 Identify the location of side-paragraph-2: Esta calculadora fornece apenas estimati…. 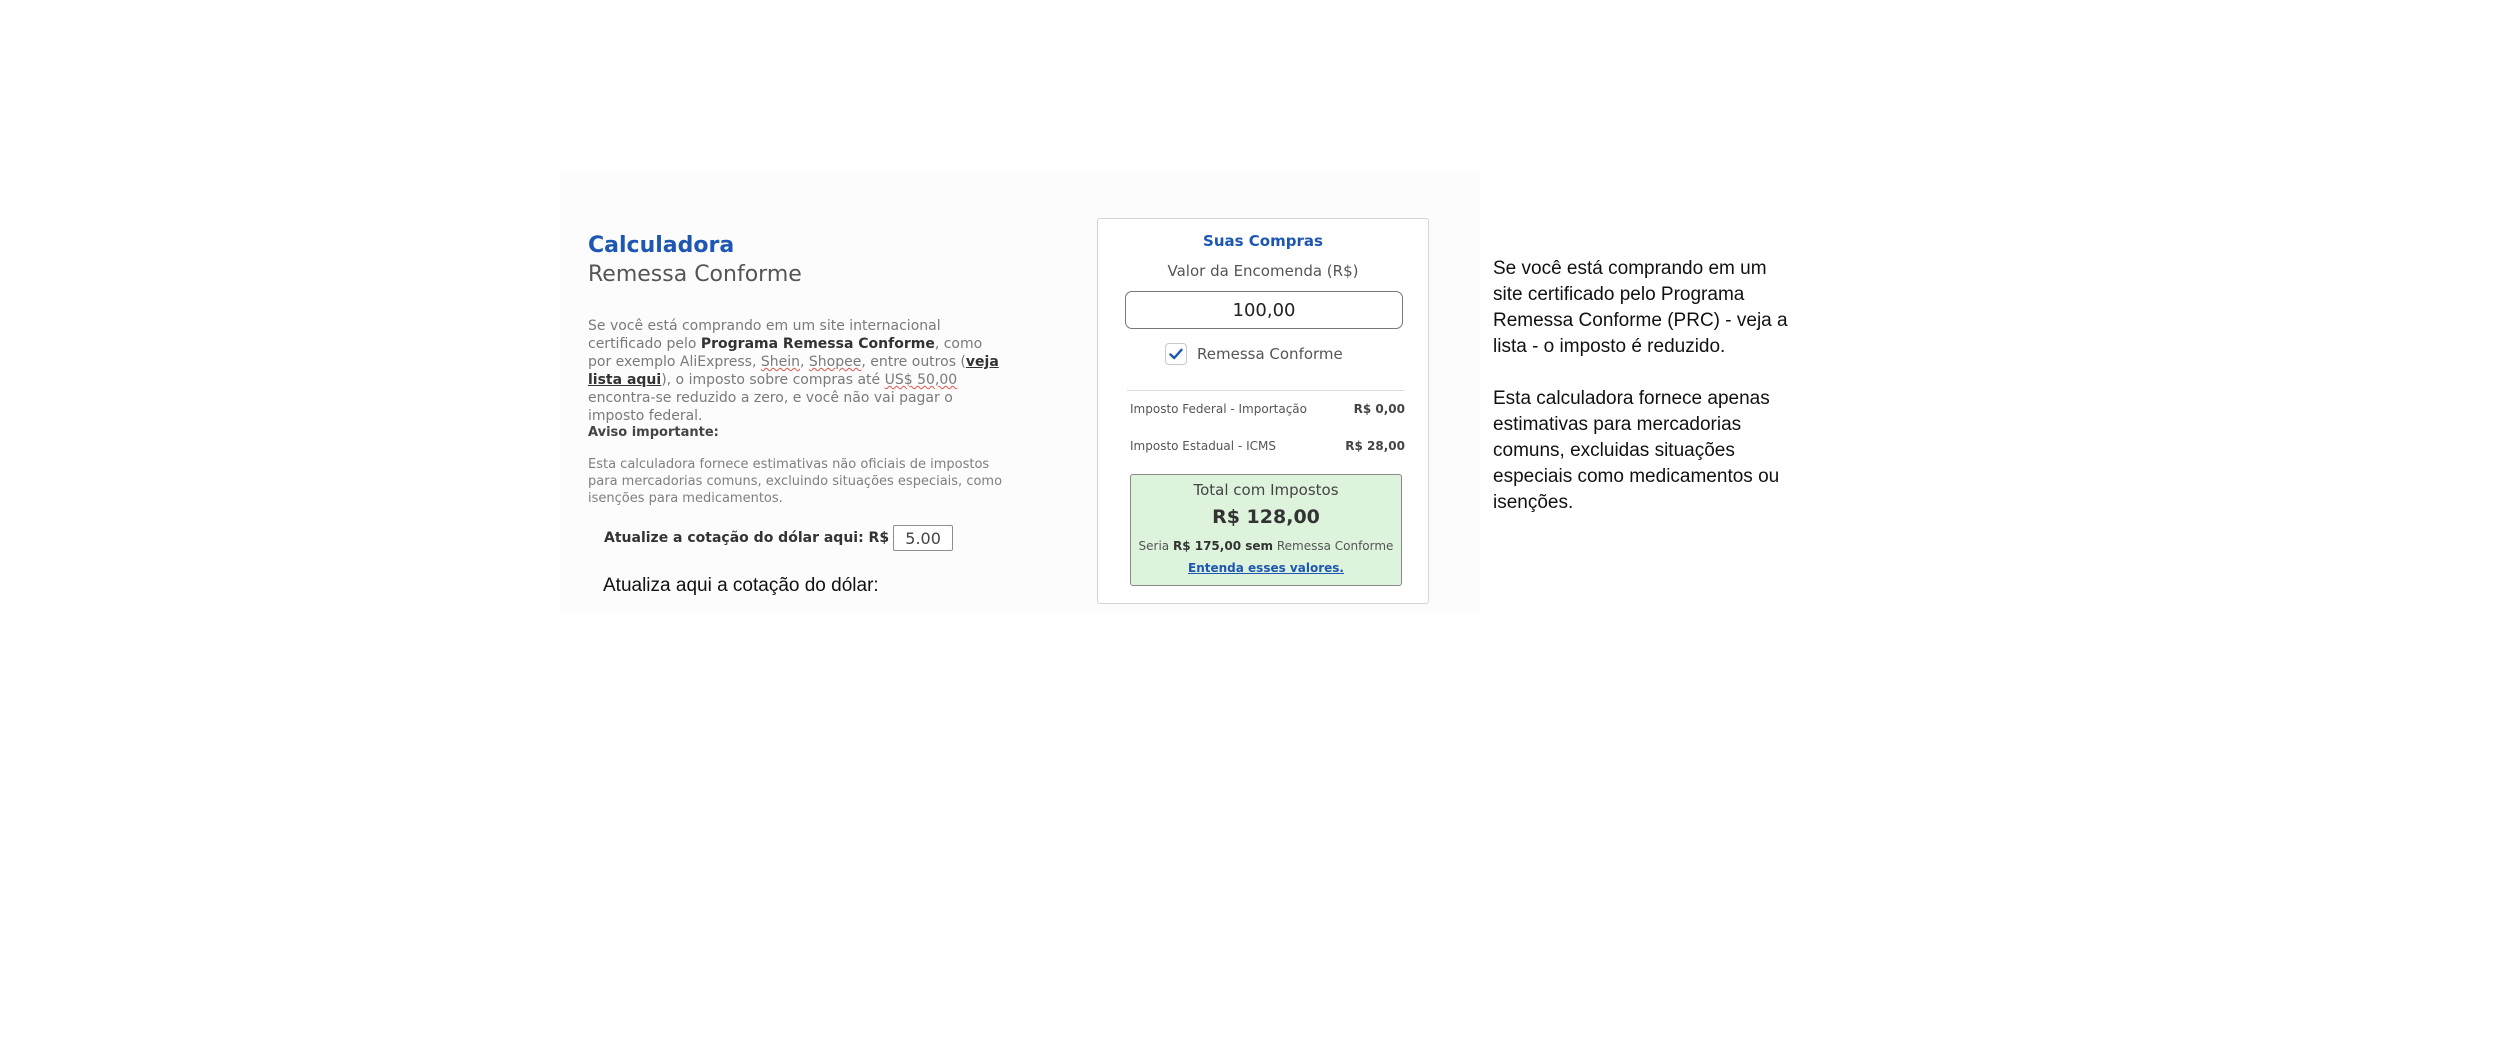
(1636, 450).